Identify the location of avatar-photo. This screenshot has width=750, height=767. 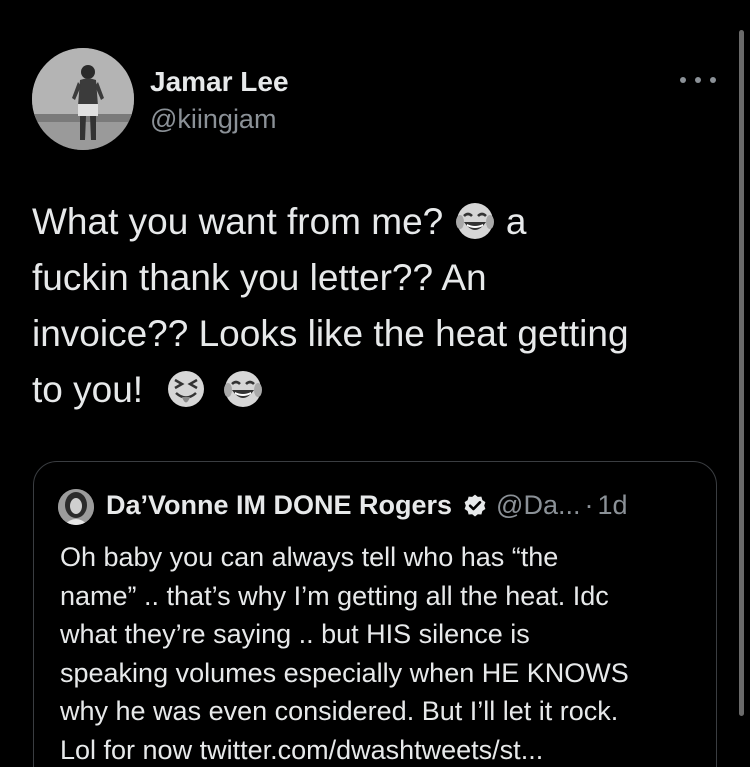
(83, 99).